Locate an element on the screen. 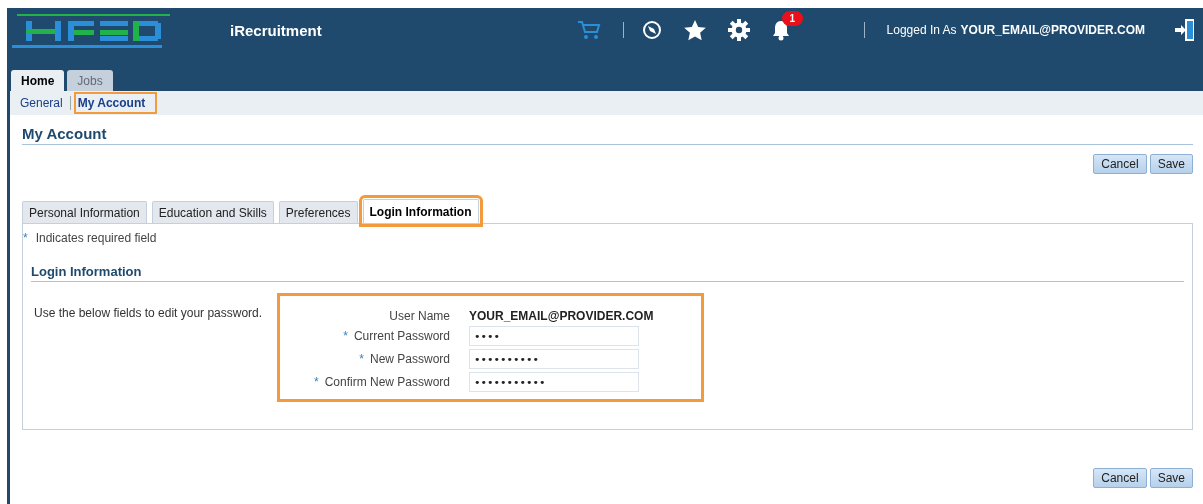 This screenshot has height=504, width=1203. app-title: iRecruitment is located at coordinates (276, 30).